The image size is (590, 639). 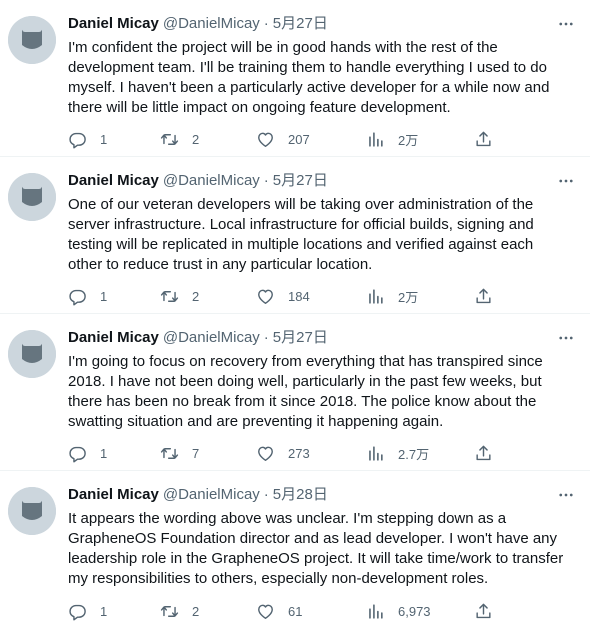 I want to click on like-count: 61, so click(x=295, y=611).